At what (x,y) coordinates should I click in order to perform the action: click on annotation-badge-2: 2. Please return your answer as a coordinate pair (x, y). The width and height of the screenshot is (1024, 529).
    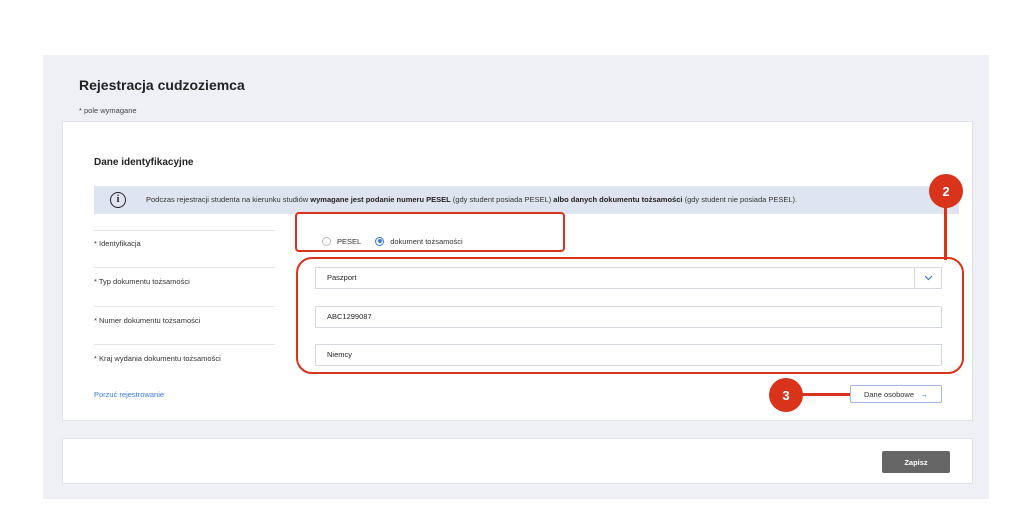
    Looking at the image, I should click on (946, 191).